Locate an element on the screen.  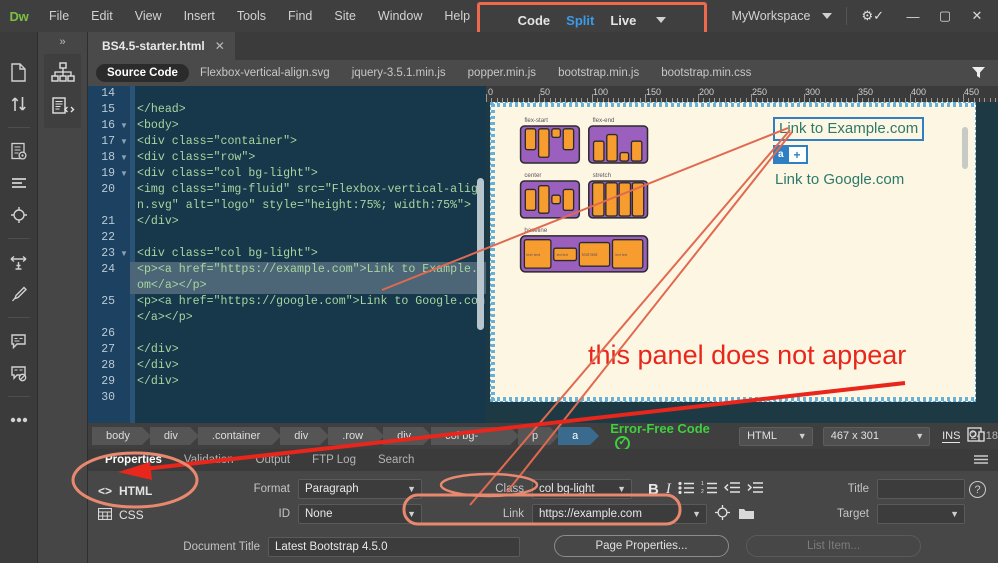
chevron-down-icon is located at coordinates (661, 20).